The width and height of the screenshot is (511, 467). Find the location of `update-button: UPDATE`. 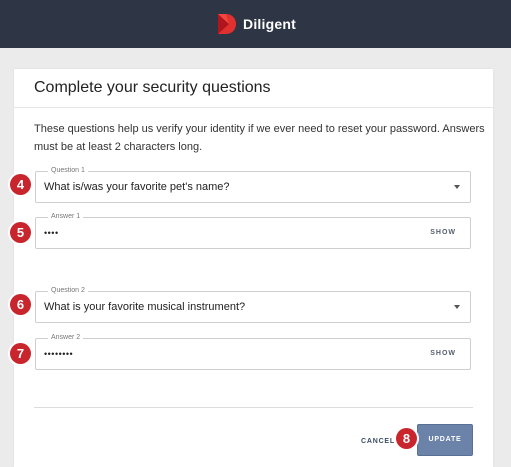

update-button: UPDATE is located at coordinates (445, 440).